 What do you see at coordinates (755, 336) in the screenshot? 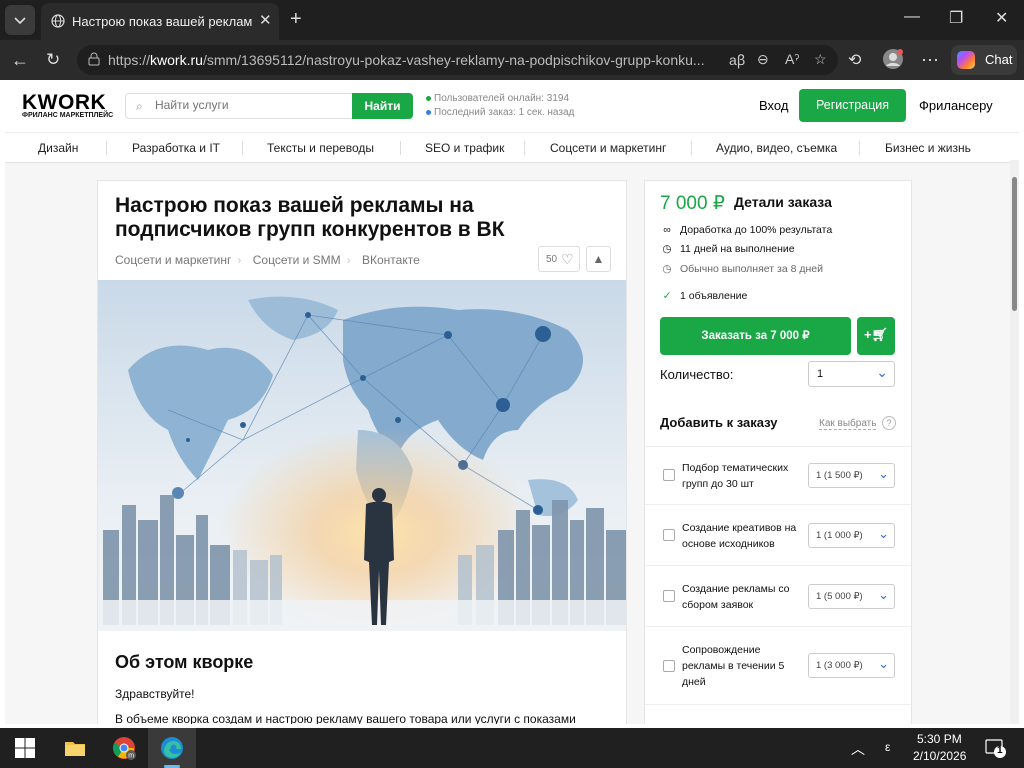
I see `order-button: Заказать за 7 000 ₽` at bounding box center [755, 336].